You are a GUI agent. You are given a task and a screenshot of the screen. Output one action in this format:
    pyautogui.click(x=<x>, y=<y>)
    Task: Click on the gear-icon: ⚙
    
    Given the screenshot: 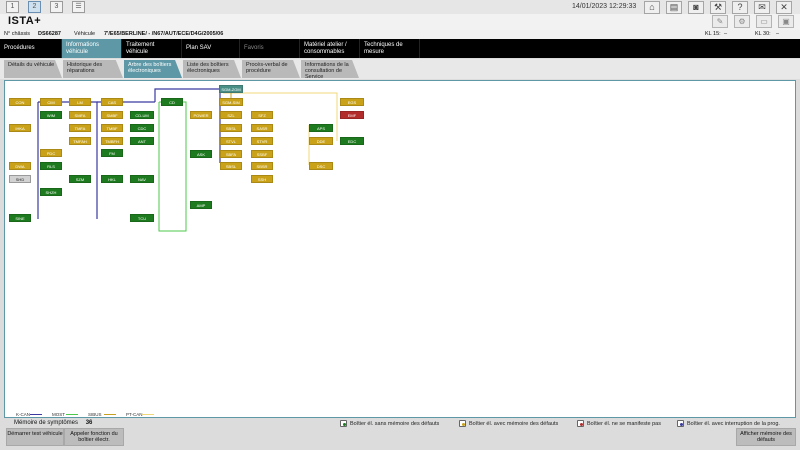 What is the action you would take?
    pyautogui.click(x=742, y=21)
    